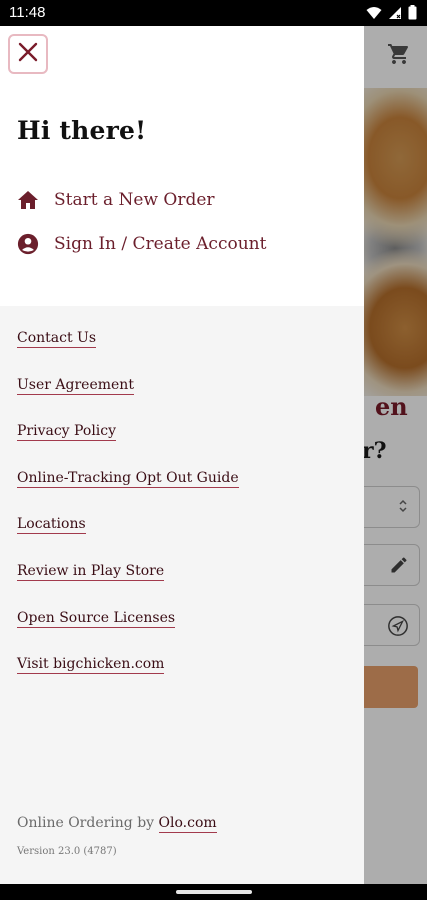 The image size is (427, 900). What do you see at coordinates (28, 244) in the screenshot?
I see `account-circle-icon` at bounding box center [28, 244].